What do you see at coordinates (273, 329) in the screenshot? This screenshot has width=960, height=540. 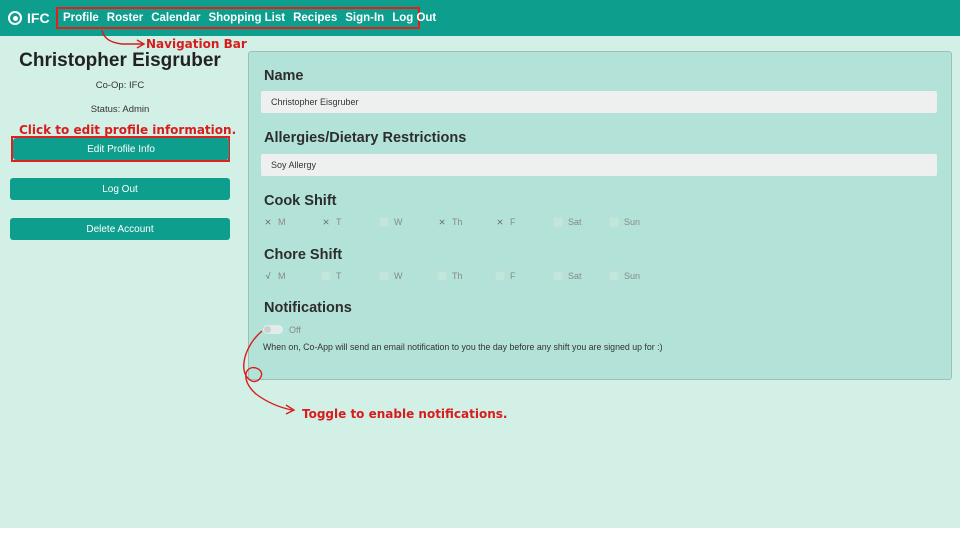 I see `notifications-toggle` at bounding box center [273, 329].